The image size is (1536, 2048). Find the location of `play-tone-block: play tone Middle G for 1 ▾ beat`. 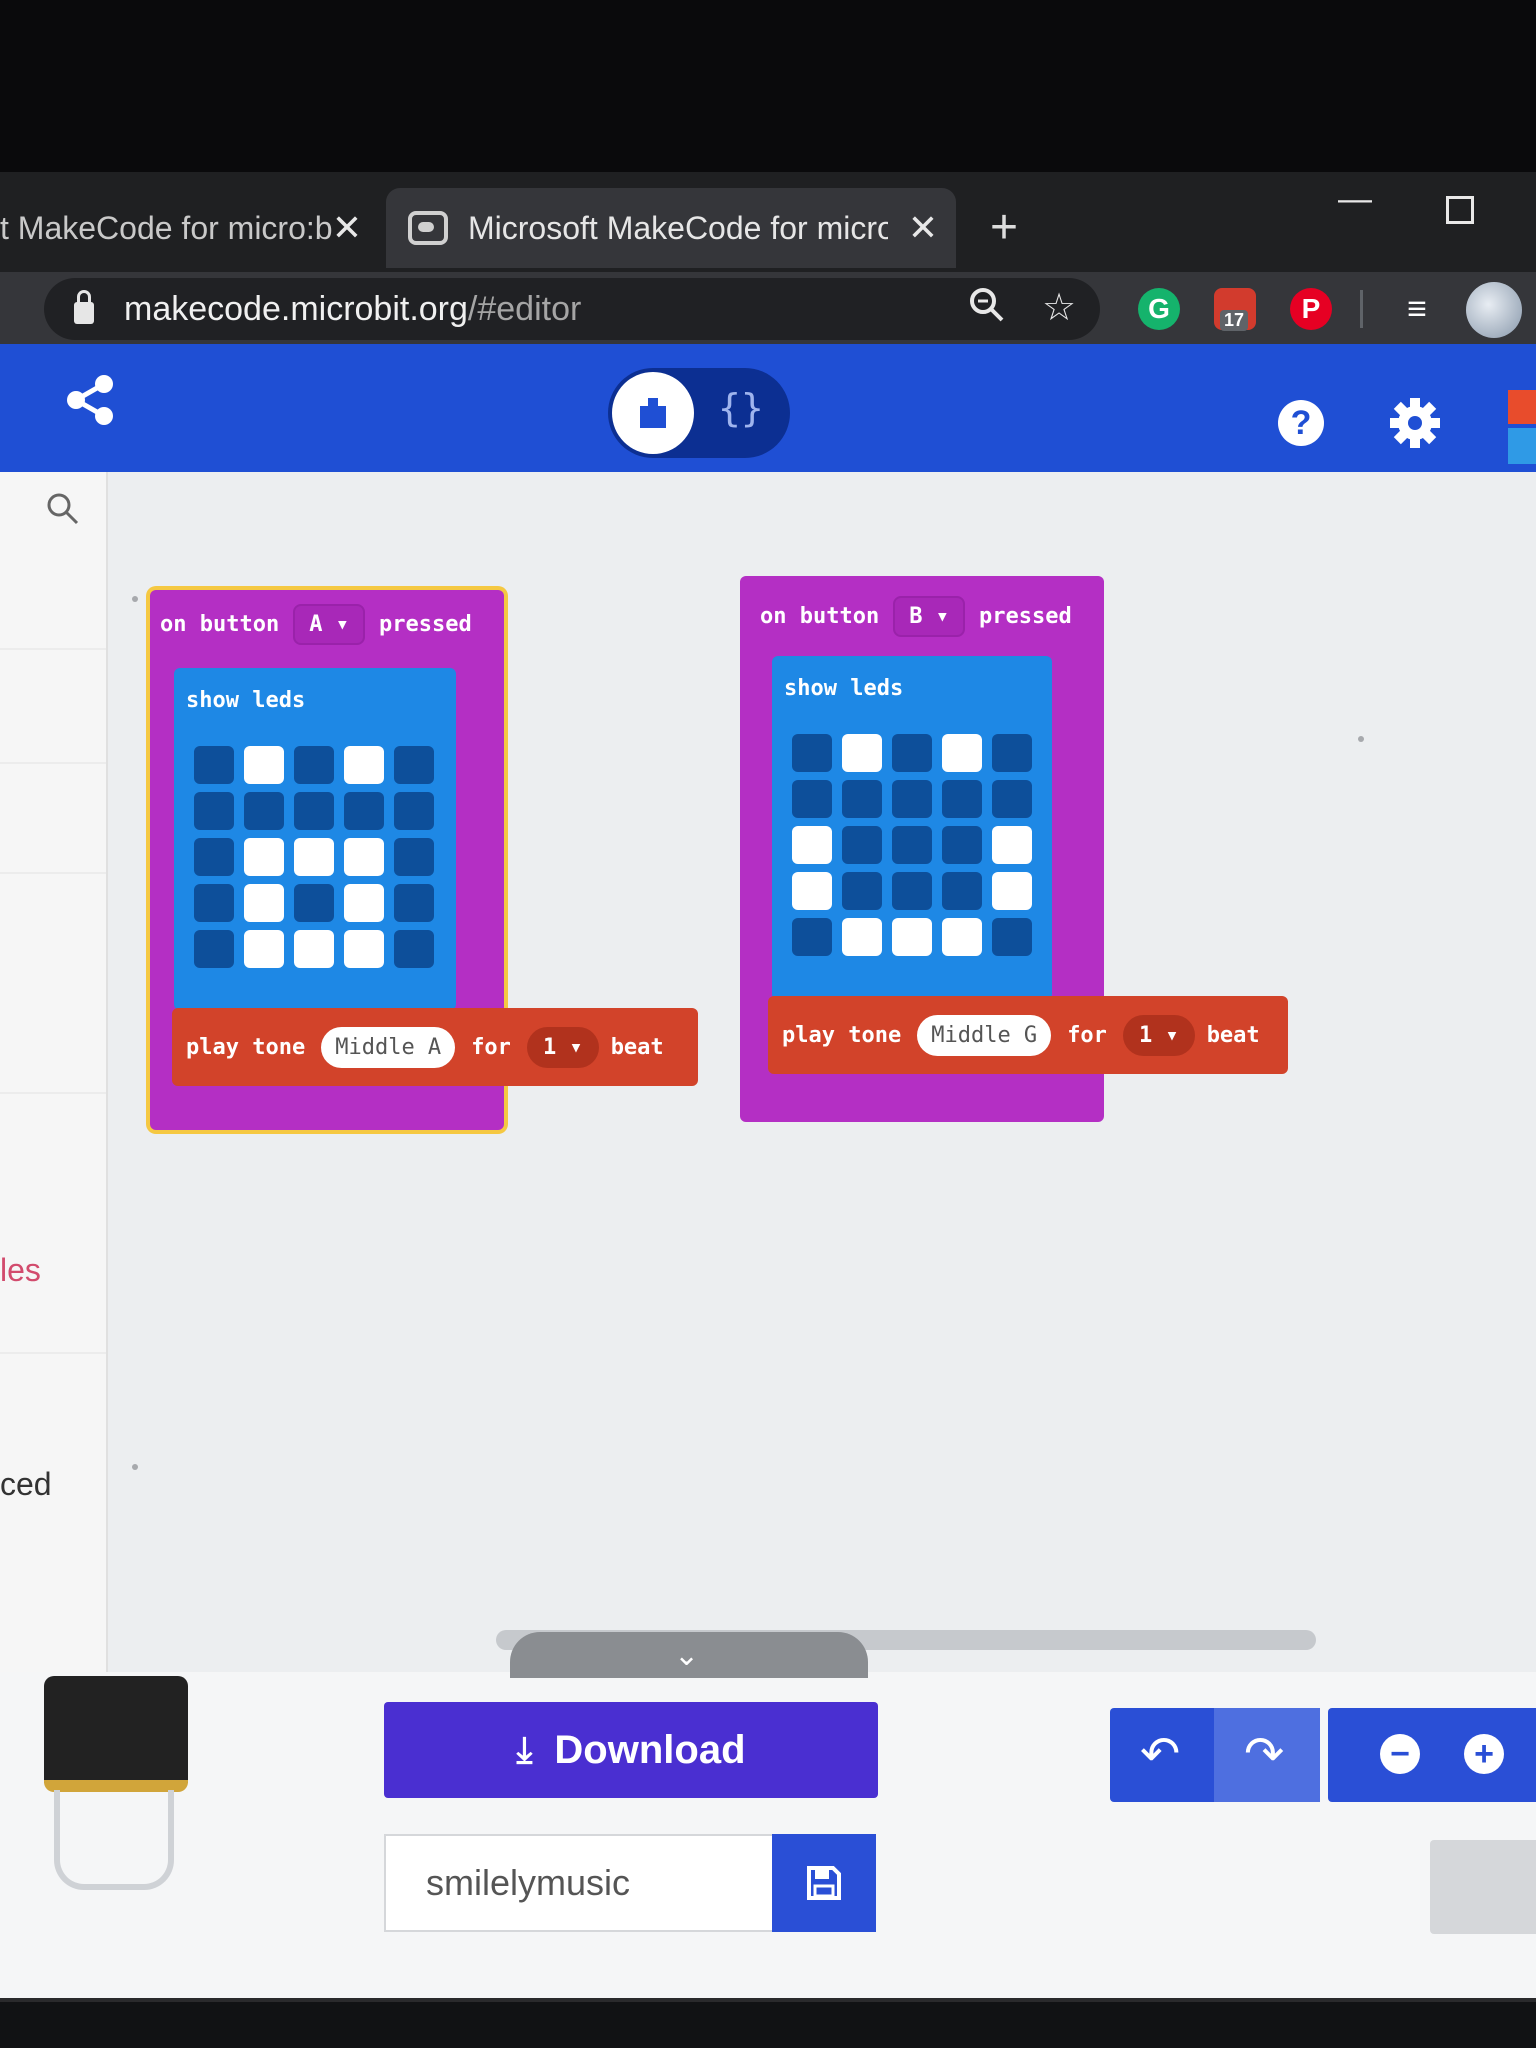

play-tone-block: play tone Middle G for 1 ▾ beat is located at coordinates (1028, 1035).